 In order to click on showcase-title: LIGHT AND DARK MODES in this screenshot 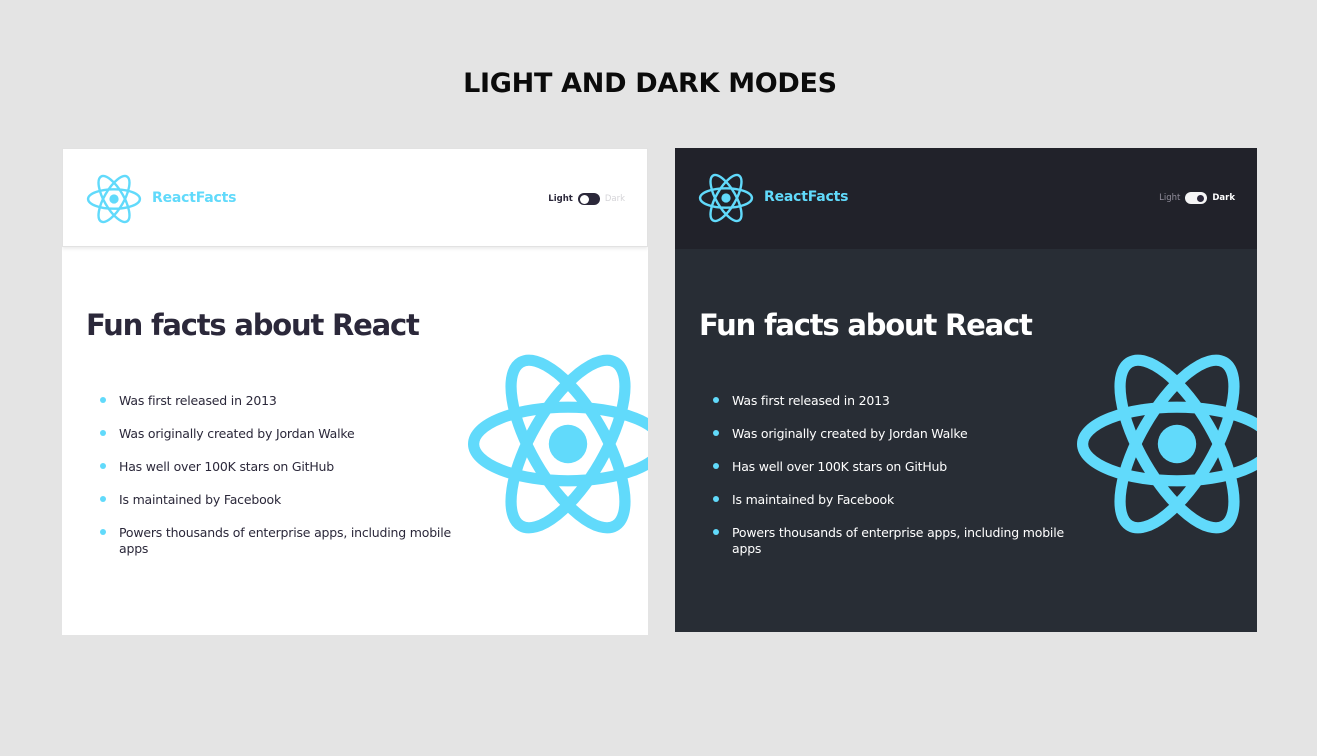, I will do `click(650, 83)`.